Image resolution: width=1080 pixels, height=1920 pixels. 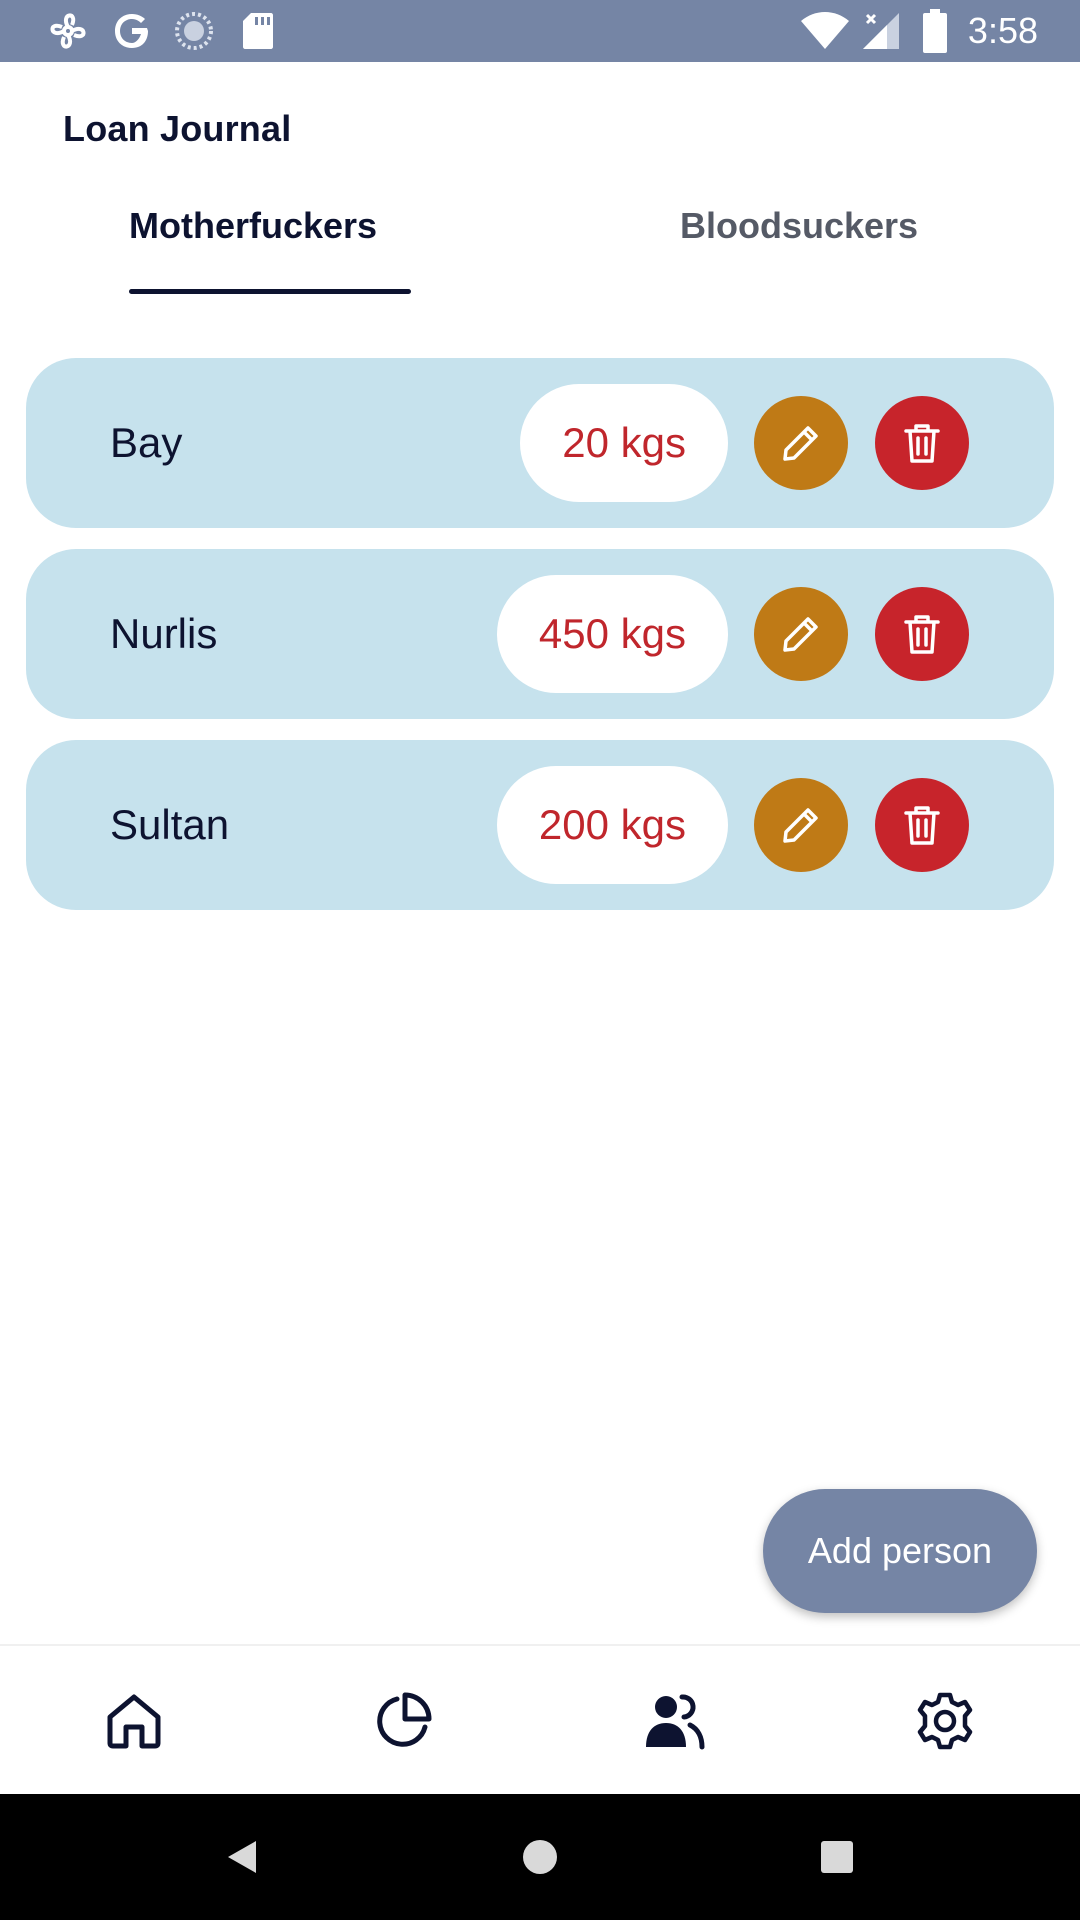 What do you see at coordinates (612, 825) in the screenshot?
I see `amount-badge: 200 kgs` at bounding box center [612, 825].